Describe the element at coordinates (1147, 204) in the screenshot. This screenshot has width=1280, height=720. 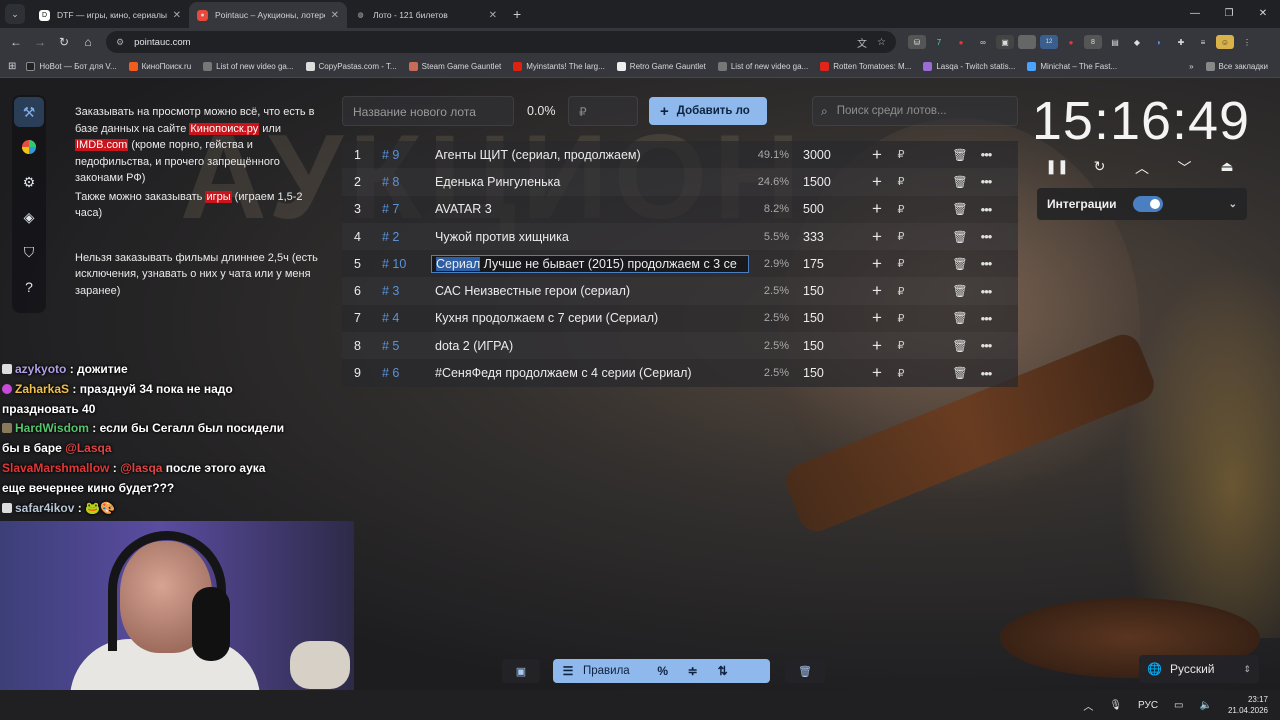
I see `integrations-toggle` at that location.